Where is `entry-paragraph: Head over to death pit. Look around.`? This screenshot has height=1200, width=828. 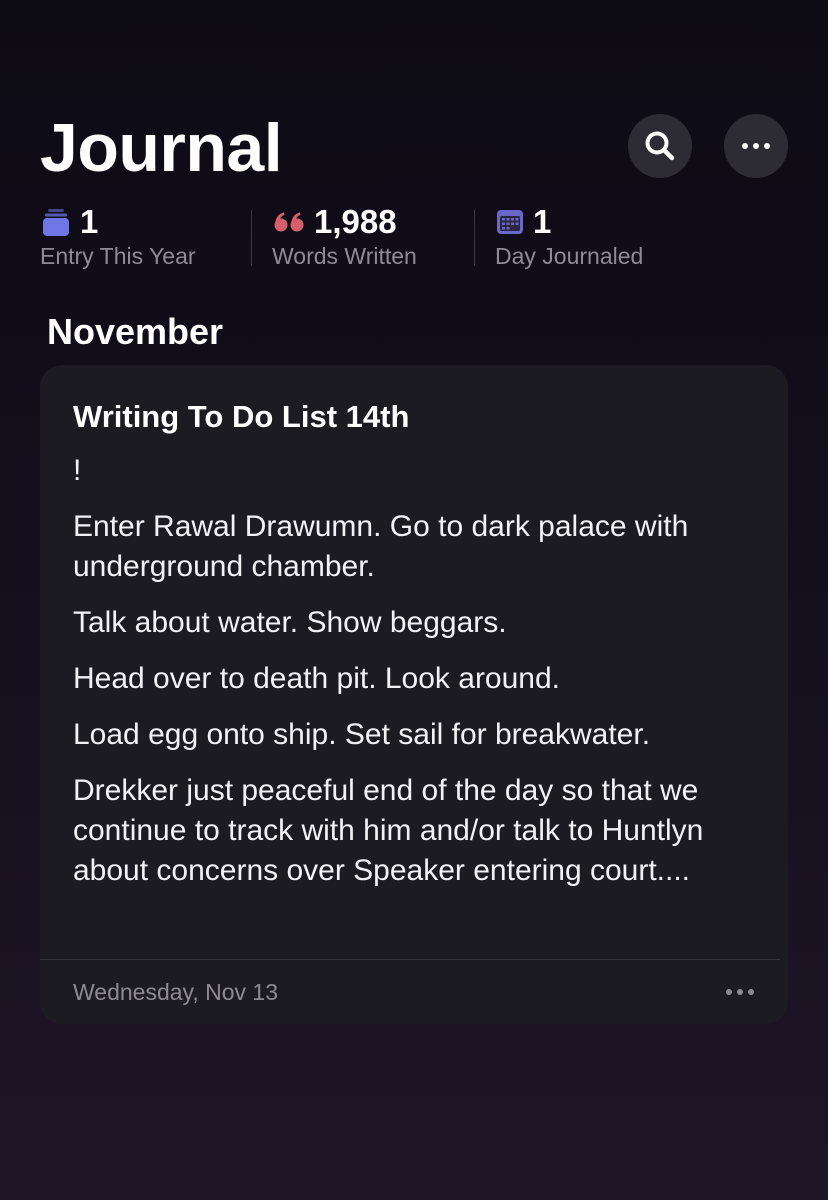 entry-paragraph: Head over to death pit. Look around. is located at coordinates (317, 678).